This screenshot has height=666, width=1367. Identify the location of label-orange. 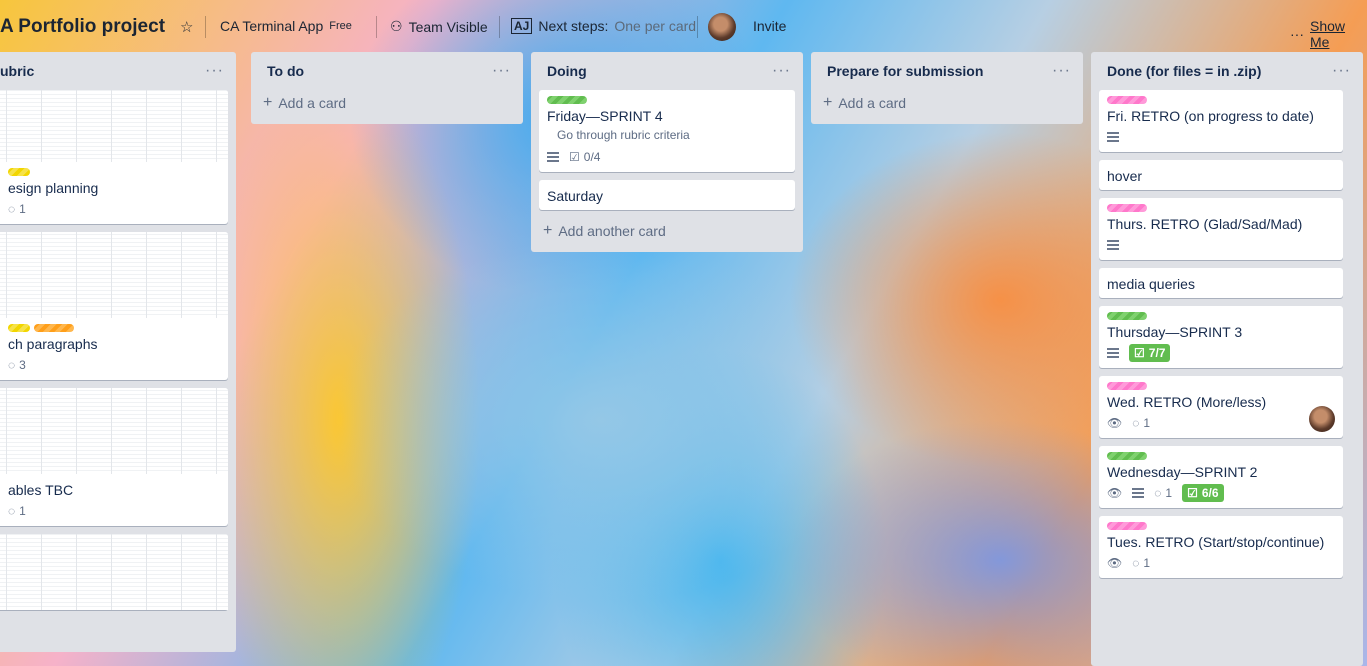
(54, 328).